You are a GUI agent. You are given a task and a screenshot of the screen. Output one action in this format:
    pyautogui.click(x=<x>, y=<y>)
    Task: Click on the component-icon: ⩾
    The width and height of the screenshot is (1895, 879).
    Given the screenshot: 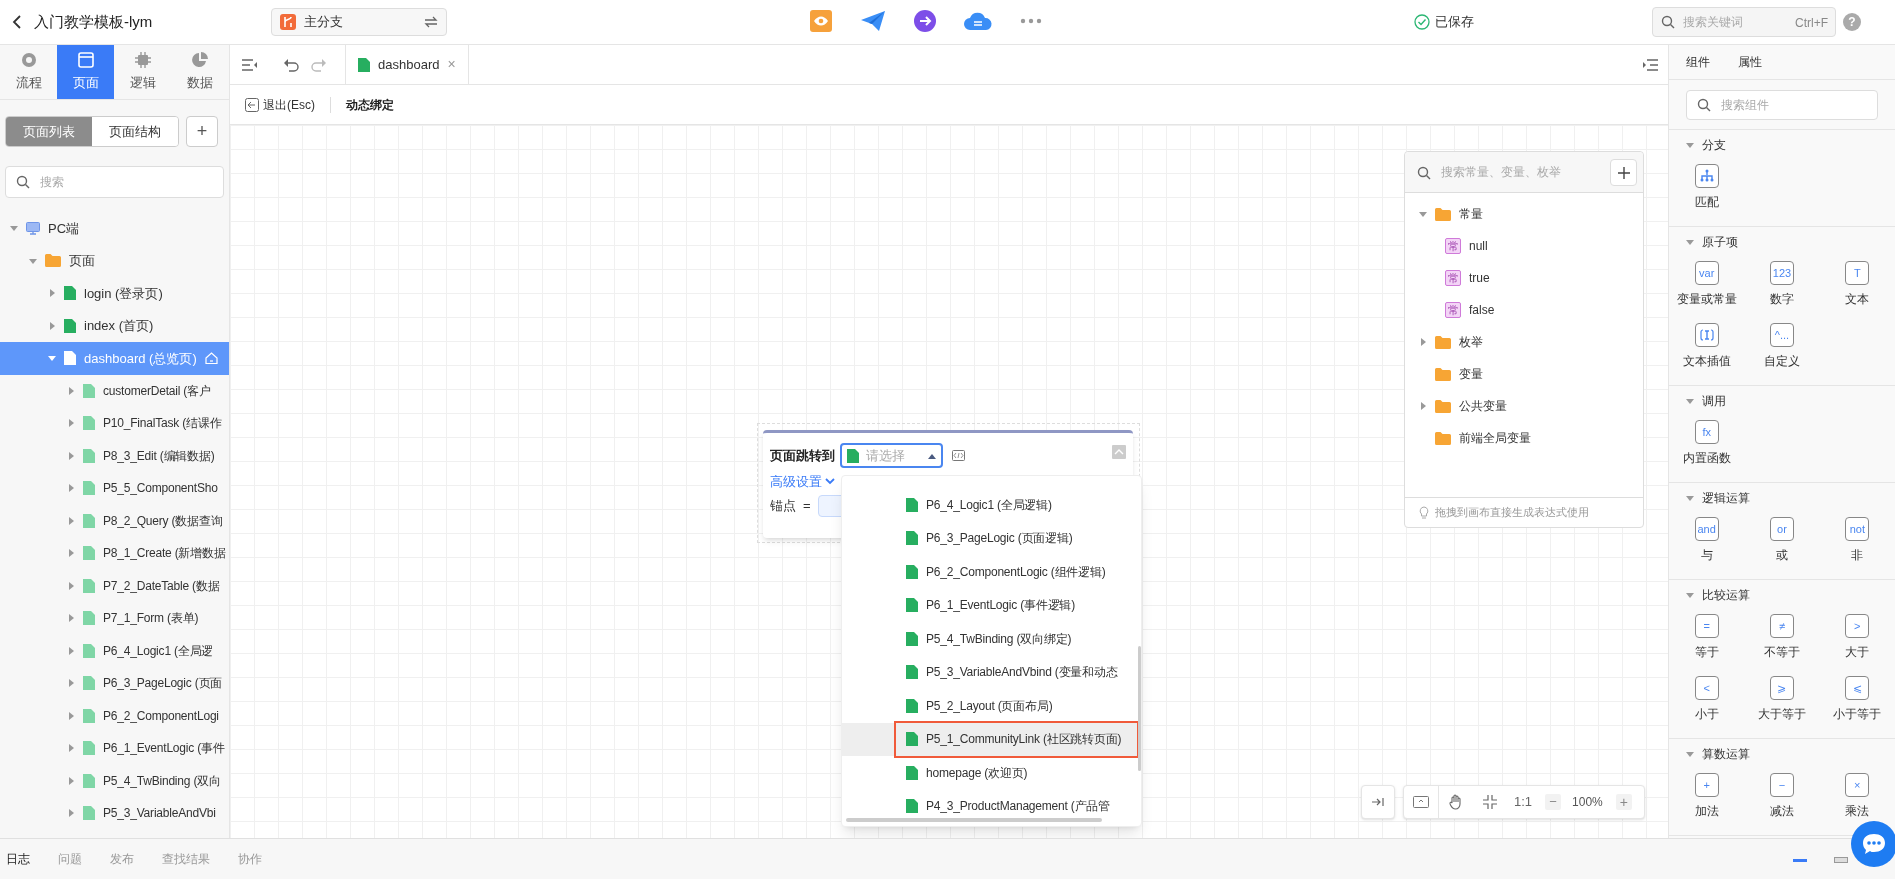 What is the action you would take?
    pyautogui.click(x=1782, y=688)
    